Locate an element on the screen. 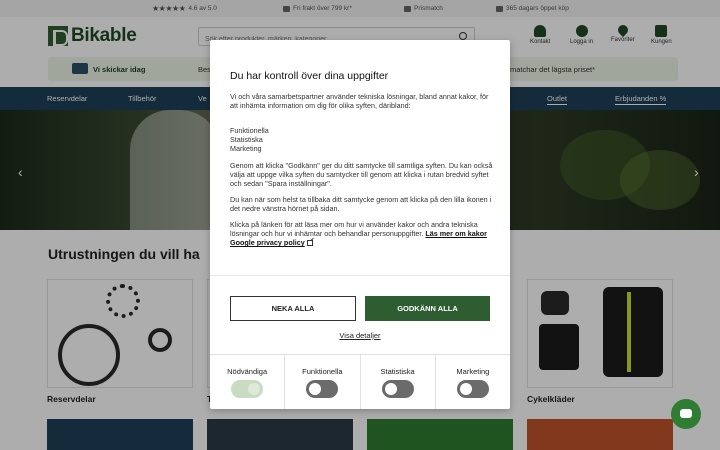 This screenshot has height=450, width=720. external-link-icon is located at coordinates (309, 243).